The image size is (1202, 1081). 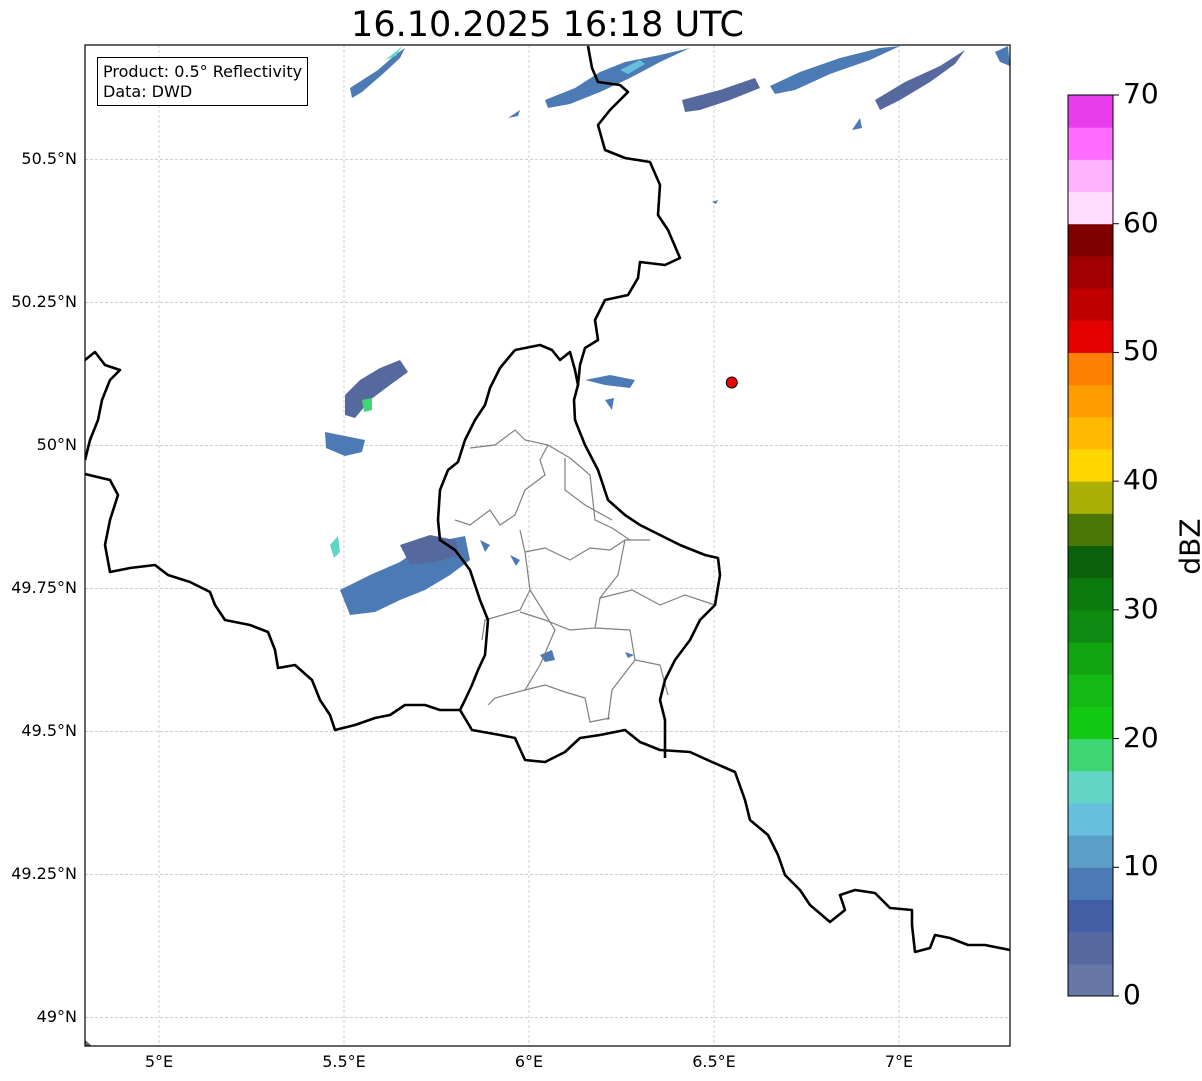 What do you see at coordinates (585, 576) in the screenshot?
I see `admin-borders` at bounding box center [585, 576].